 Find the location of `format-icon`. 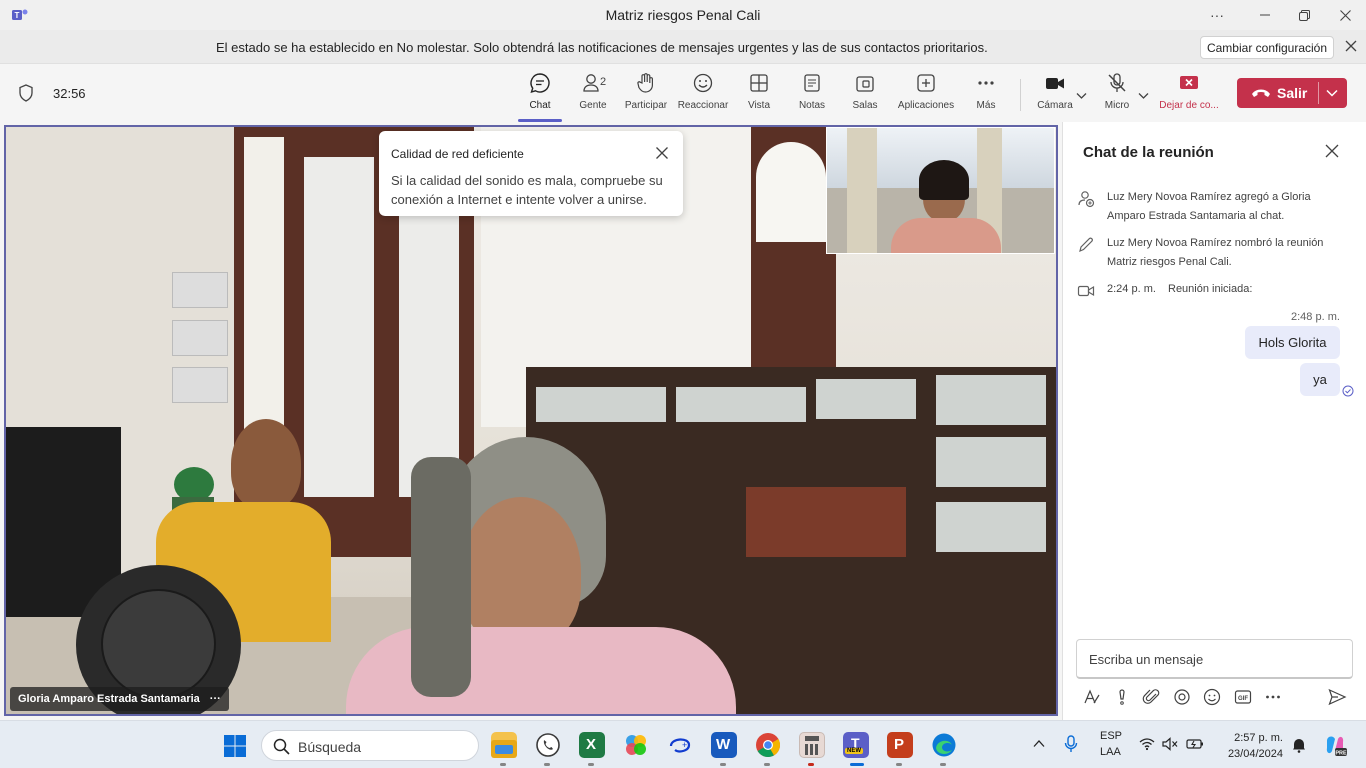

format-icon is located at coordinates (1092, 697).